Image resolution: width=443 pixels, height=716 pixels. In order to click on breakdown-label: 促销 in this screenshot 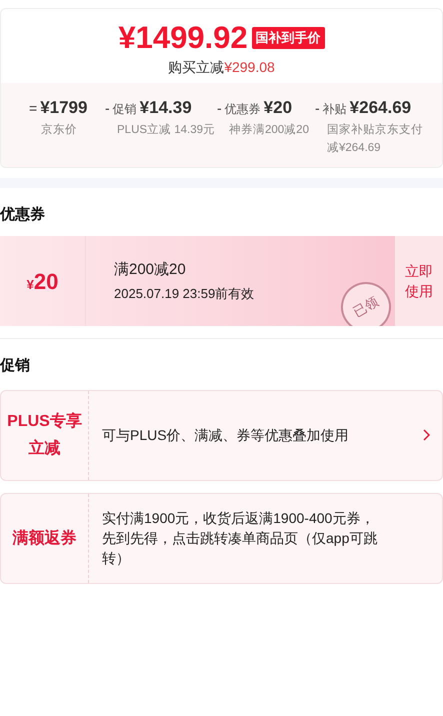, I will do `click(124, 109)`.